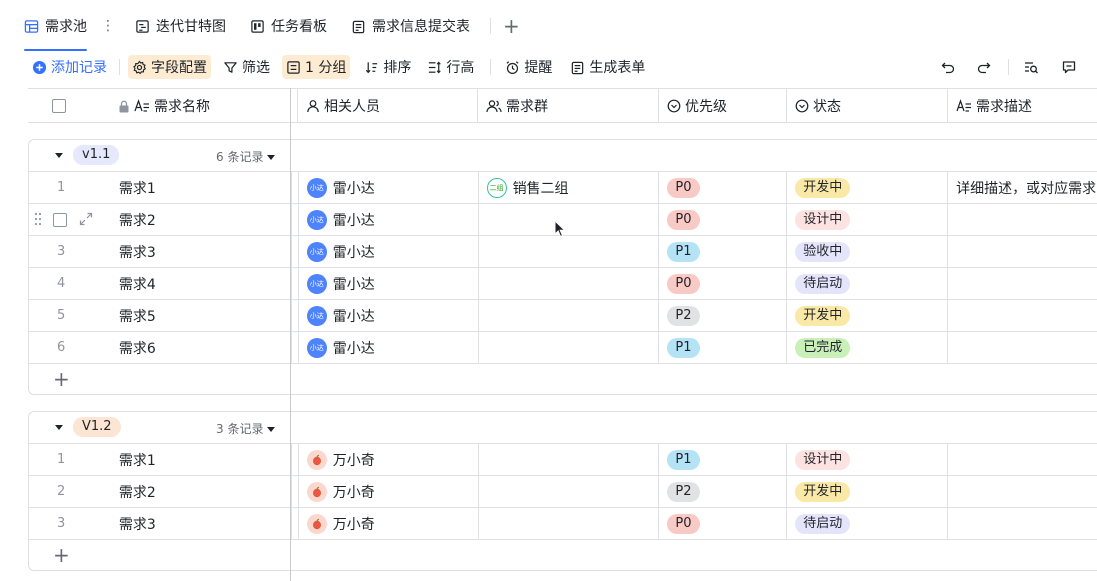  I want to click on name-cell: 需求4, so click(205, 283).